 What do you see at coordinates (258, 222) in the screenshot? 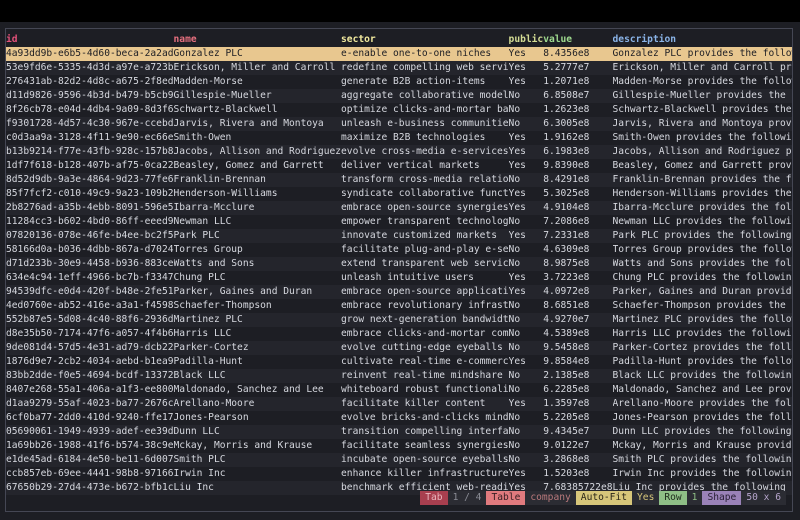
I see `cell-name: Newman LLC` at bounding box center [258, 222].